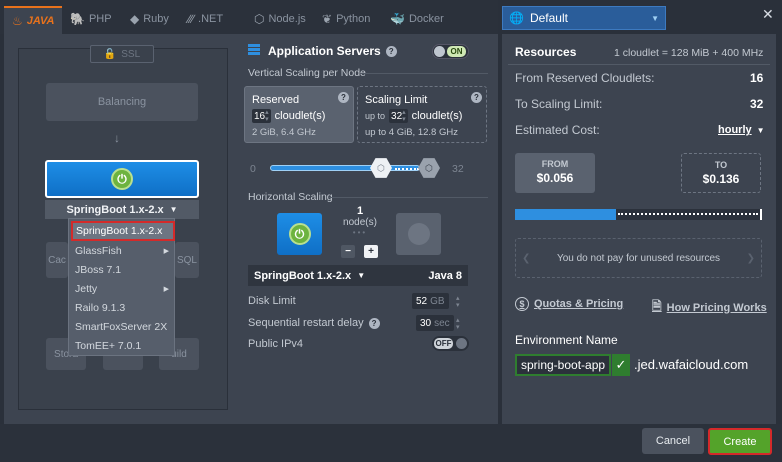 This screenshot has height=462, width=782. Describe the element at coordinates (57, 260) in the screenshot. I see `cache-layer: Cac` at that location.